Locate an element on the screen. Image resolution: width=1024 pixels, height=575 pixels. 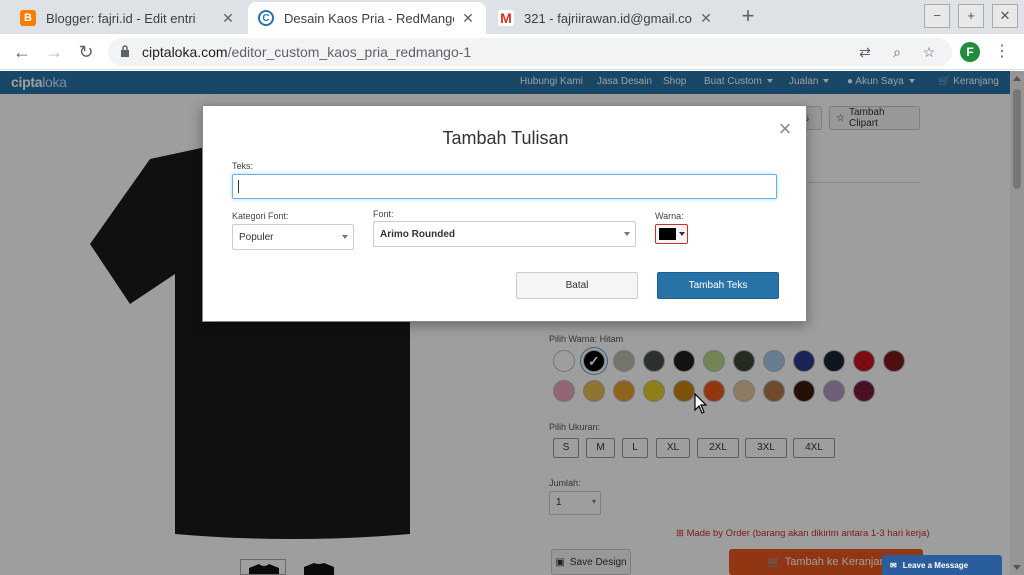
color-chip is located at coordinates (667, 234).